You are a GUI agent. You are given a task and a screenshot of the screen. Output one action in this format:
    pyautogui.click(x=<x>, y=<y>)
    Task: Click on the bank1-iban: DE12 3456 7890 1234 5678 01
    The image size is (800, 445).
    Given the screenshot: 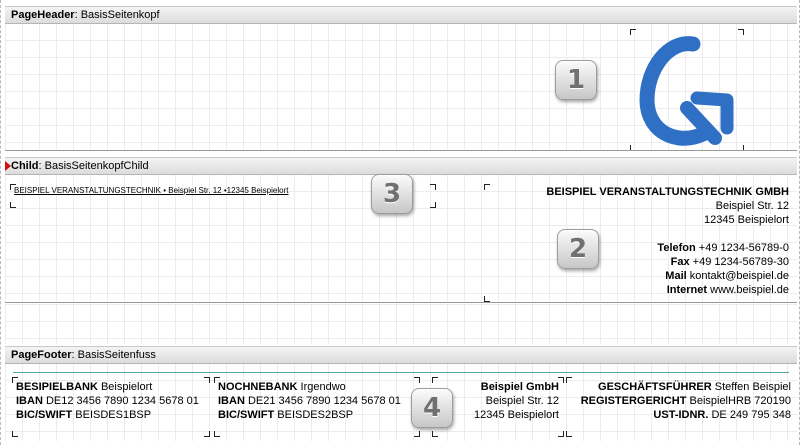 What is the action you would take?
    pyautogui.click(x=122, y=401)
    